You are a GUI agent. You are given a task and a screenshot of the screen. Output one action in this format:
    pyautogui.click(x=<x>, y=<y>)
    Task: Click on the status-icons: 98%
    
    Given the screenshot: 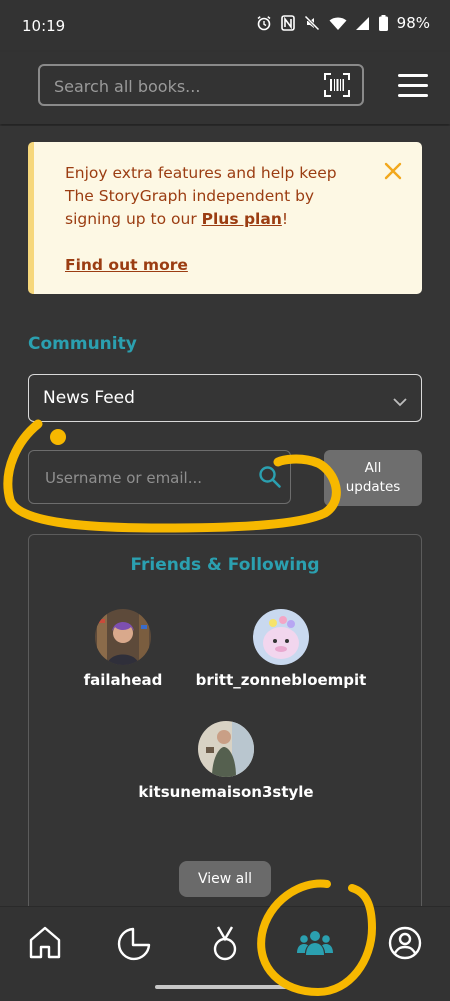 What is the action you would take?
    pyautogui.click(x=343, y=23)
    